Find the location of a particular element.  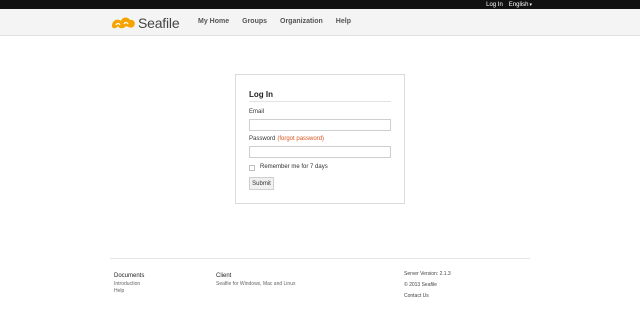

password-label: Password is located at coordinates (262, 139).